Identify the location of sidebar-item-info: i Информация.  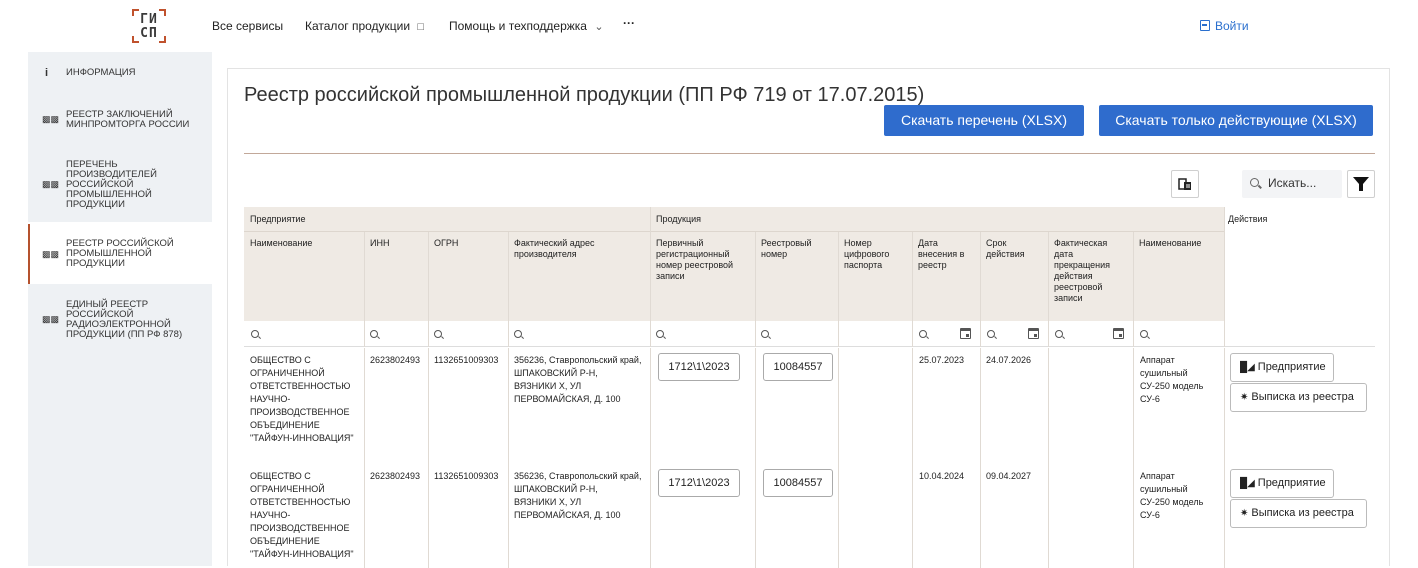
(120, 72).